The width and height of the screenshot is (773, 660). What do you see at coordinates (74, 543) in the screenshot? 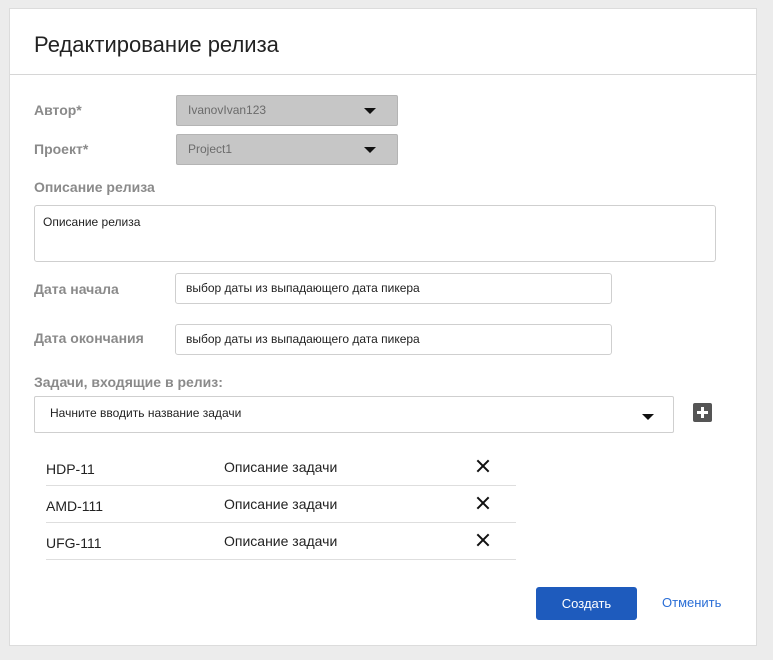
I see `task-id: UFG-111` at bounding box center [74, 543].